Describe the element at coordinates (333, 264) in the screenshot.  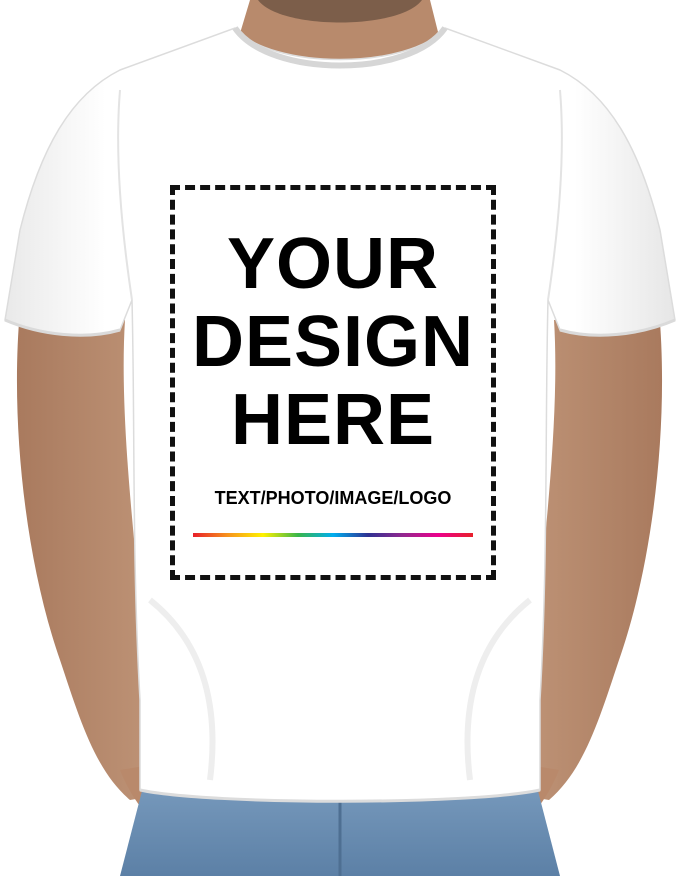
I see `headline-line-1: YOUR` at that location.